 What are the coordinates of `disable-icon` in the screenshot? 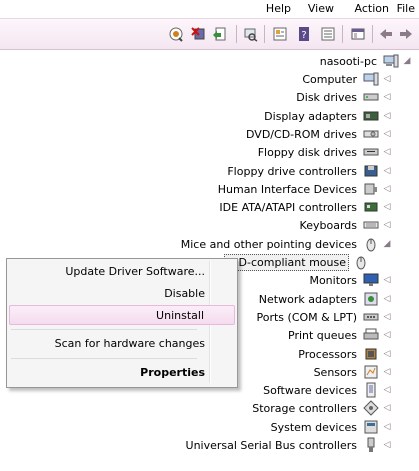 It's located at (176, 34).